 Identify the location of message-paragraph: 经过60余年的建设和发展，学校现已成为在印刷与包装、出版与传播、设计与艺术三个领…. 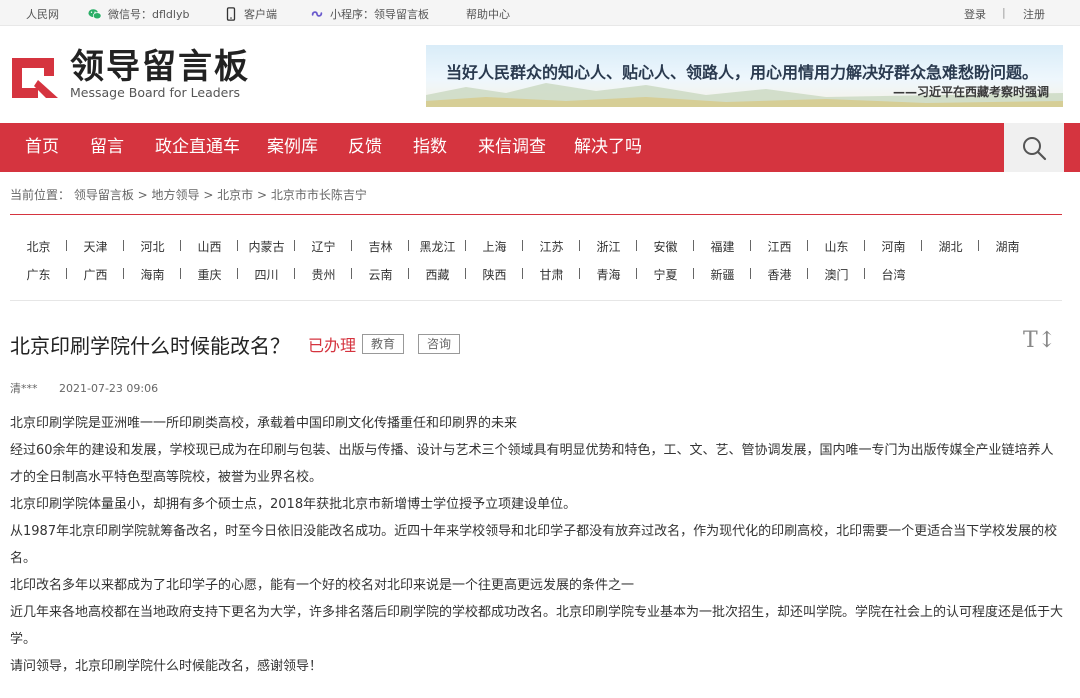
(532, 464).